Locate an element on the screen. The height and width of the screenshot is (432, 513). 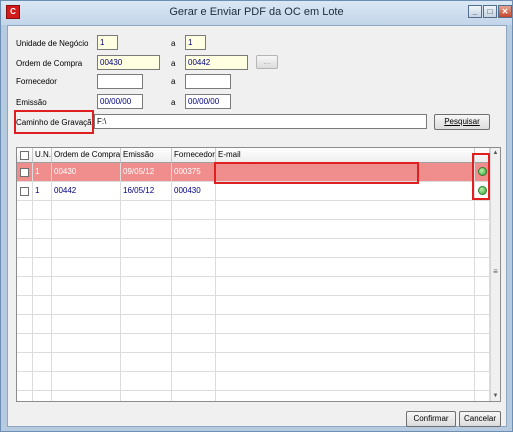
scroll-up-arrow: ▲ is located at coordinates (495, 153).